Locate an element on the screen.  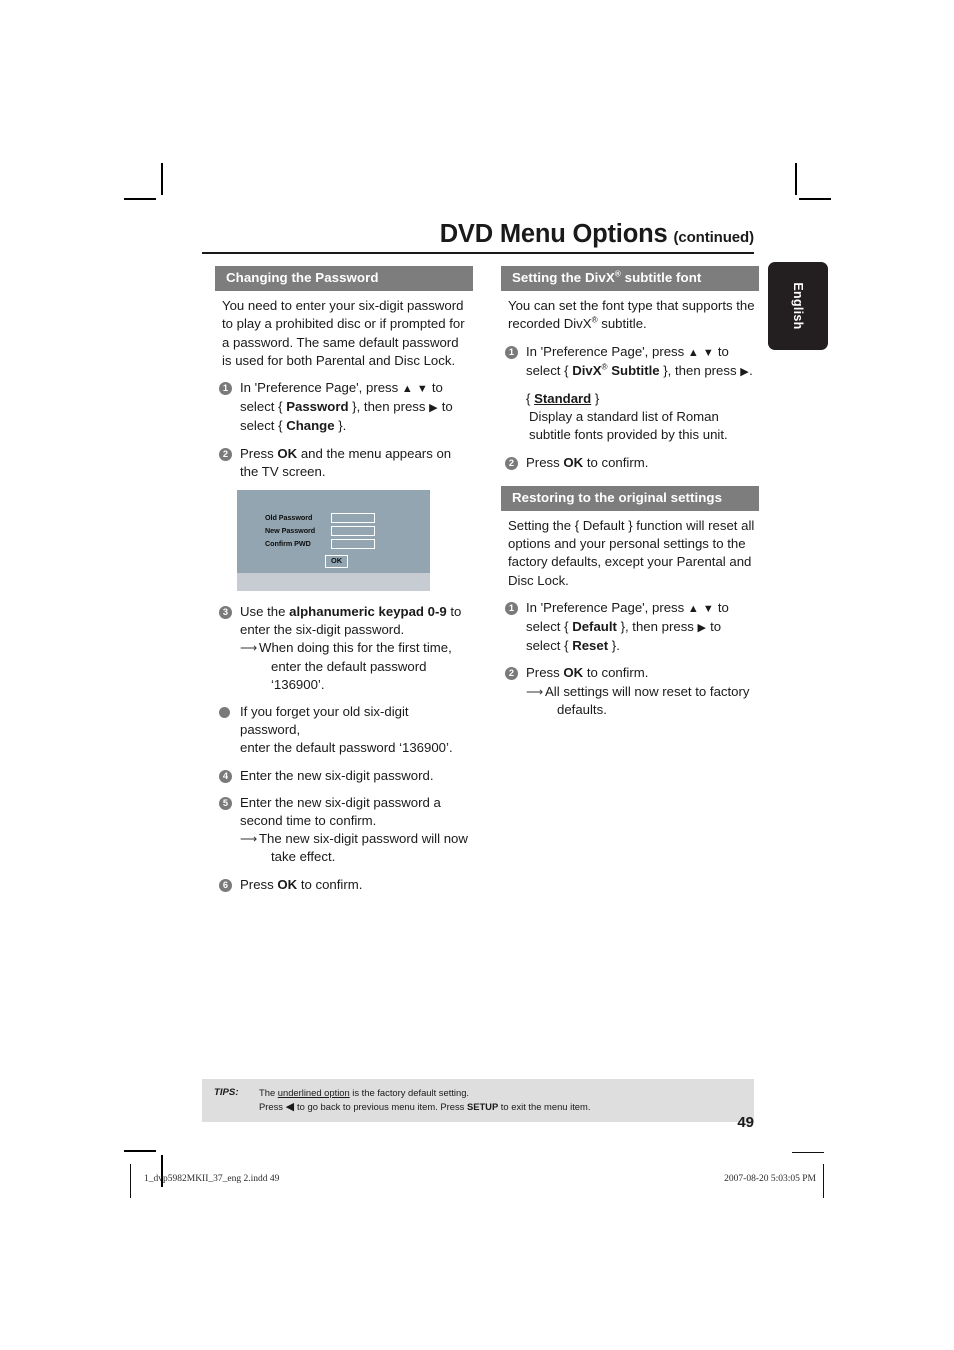
step-note-line: enter the default password ‘136900’. is located at coordinates (349, 675).